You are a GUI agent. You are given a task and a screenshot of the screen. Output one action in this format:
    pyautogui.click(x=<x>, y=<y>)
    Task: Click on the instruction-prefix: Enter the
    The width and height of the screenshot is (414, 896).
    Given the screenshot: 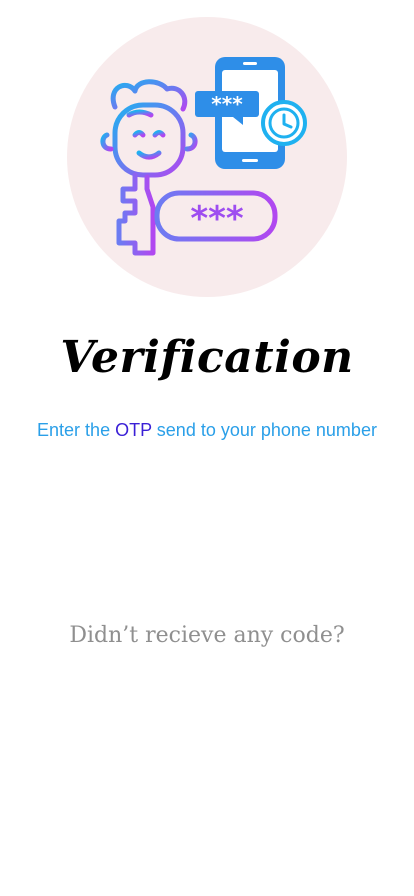 What is the action you would take?
    pyautogui.click(x=74, y=430)
    